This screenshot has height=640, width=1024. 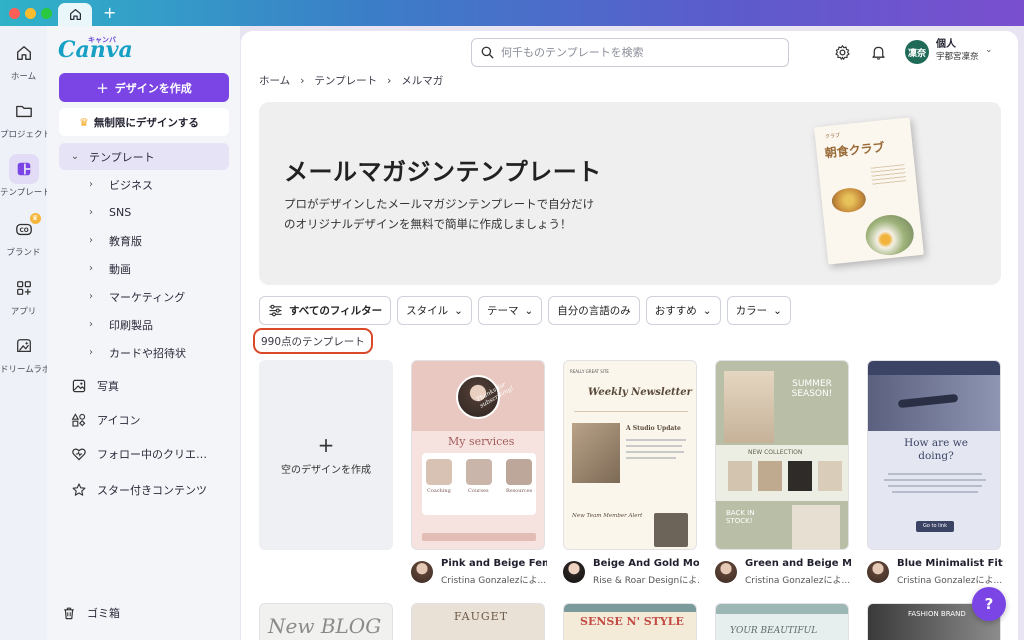 What do you see at coordinates (144, 352) in the screenshot?
I see `nav-sub-cards: › カードや招待状` at bounding box center [144, 352].